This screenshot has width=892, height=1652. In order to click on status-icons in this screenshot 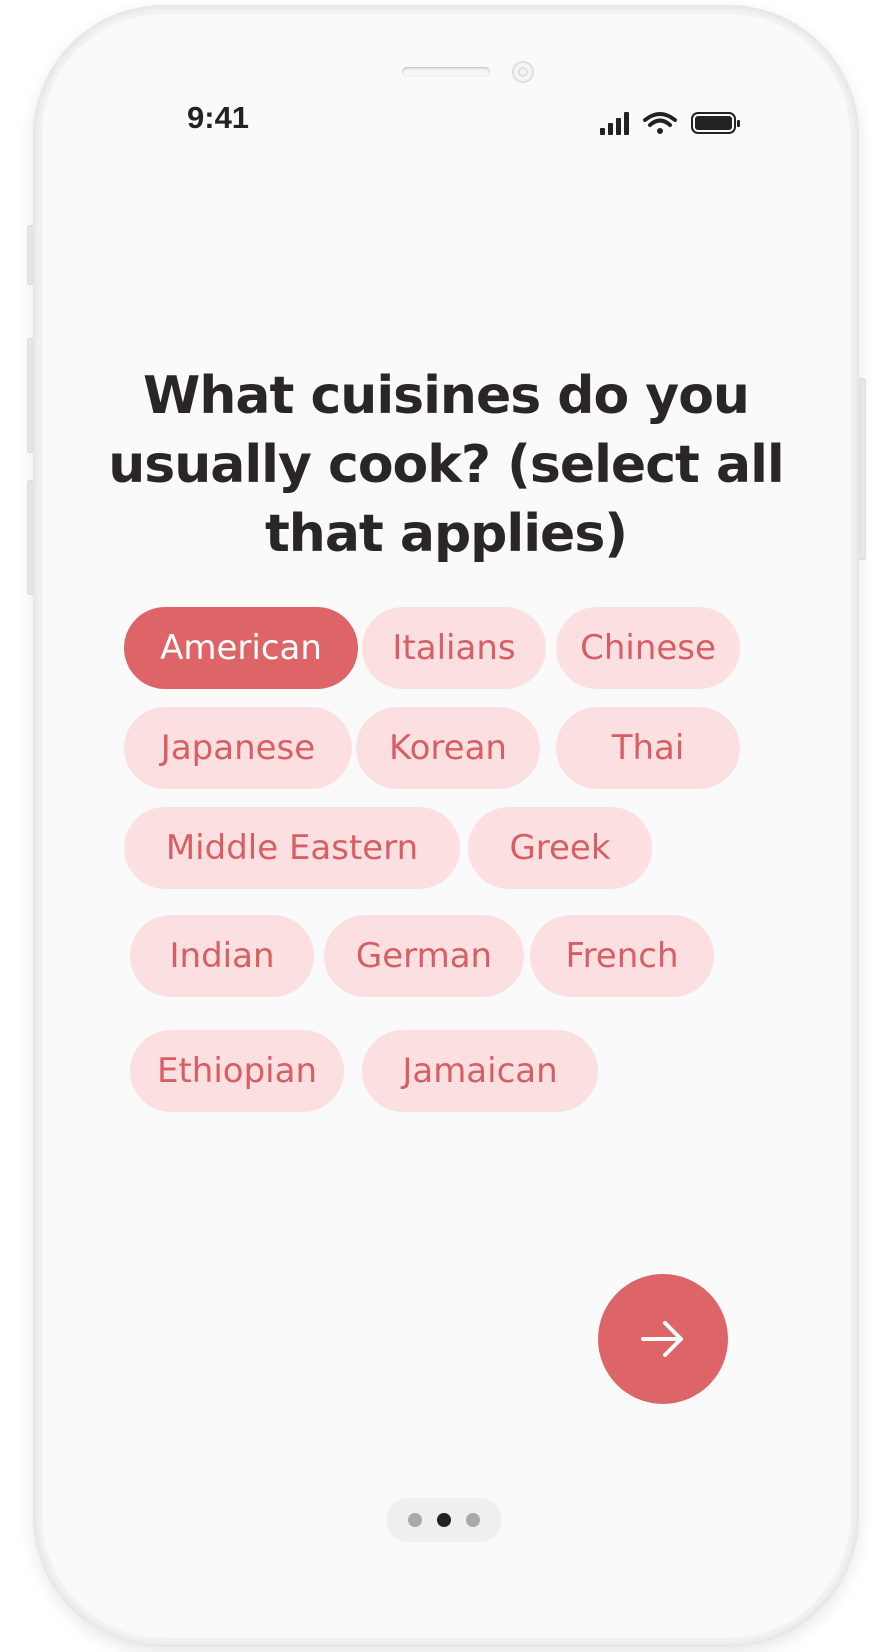, I will do `click(670, 123)`.